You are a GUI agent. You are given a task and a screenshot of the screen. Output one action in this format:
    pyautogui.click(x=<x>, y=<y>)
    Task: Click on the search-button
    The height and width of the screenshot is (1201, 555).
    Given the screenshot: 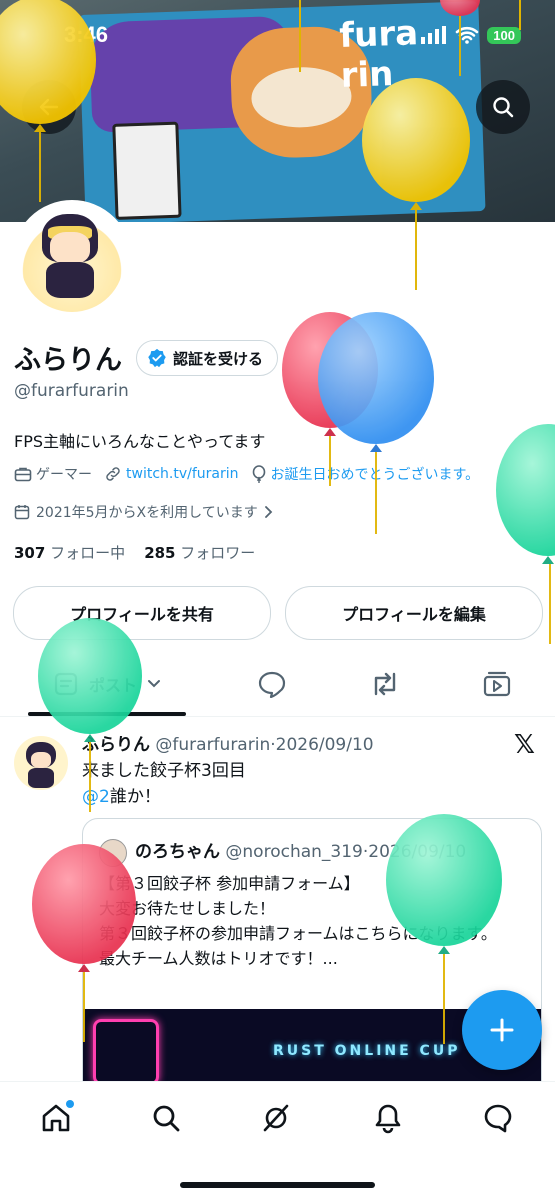 What is the action you would take?
    pyautogui.click(x=503, y=107)
    